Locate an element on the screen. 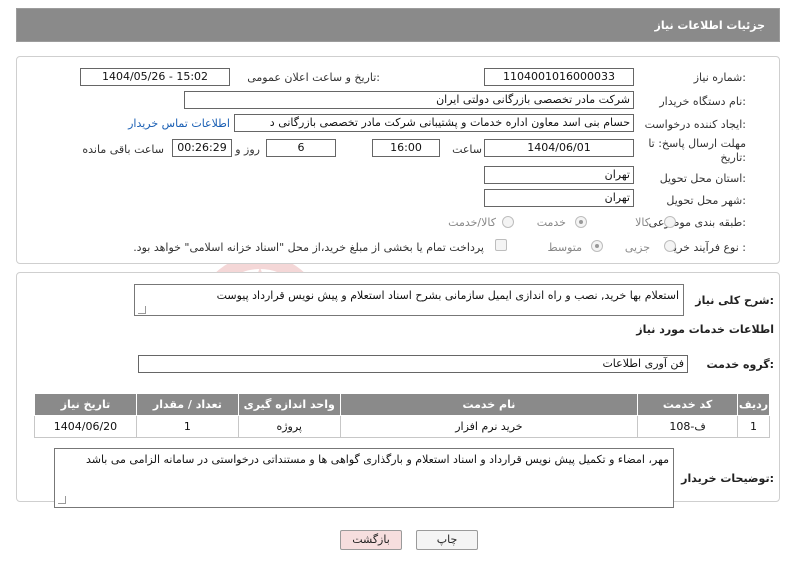  remaining-time-field: 00:26:29 is located at coordinates (202, 148).